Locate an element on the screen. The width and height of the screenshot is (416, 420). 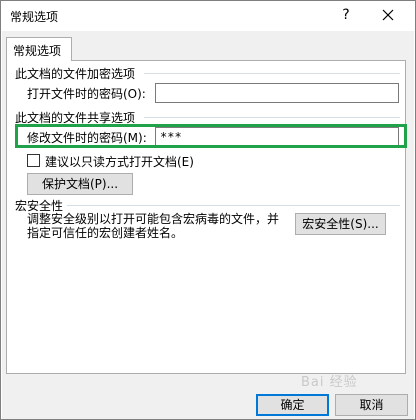
readonly-checkbox is located at coordinates (33, 160).